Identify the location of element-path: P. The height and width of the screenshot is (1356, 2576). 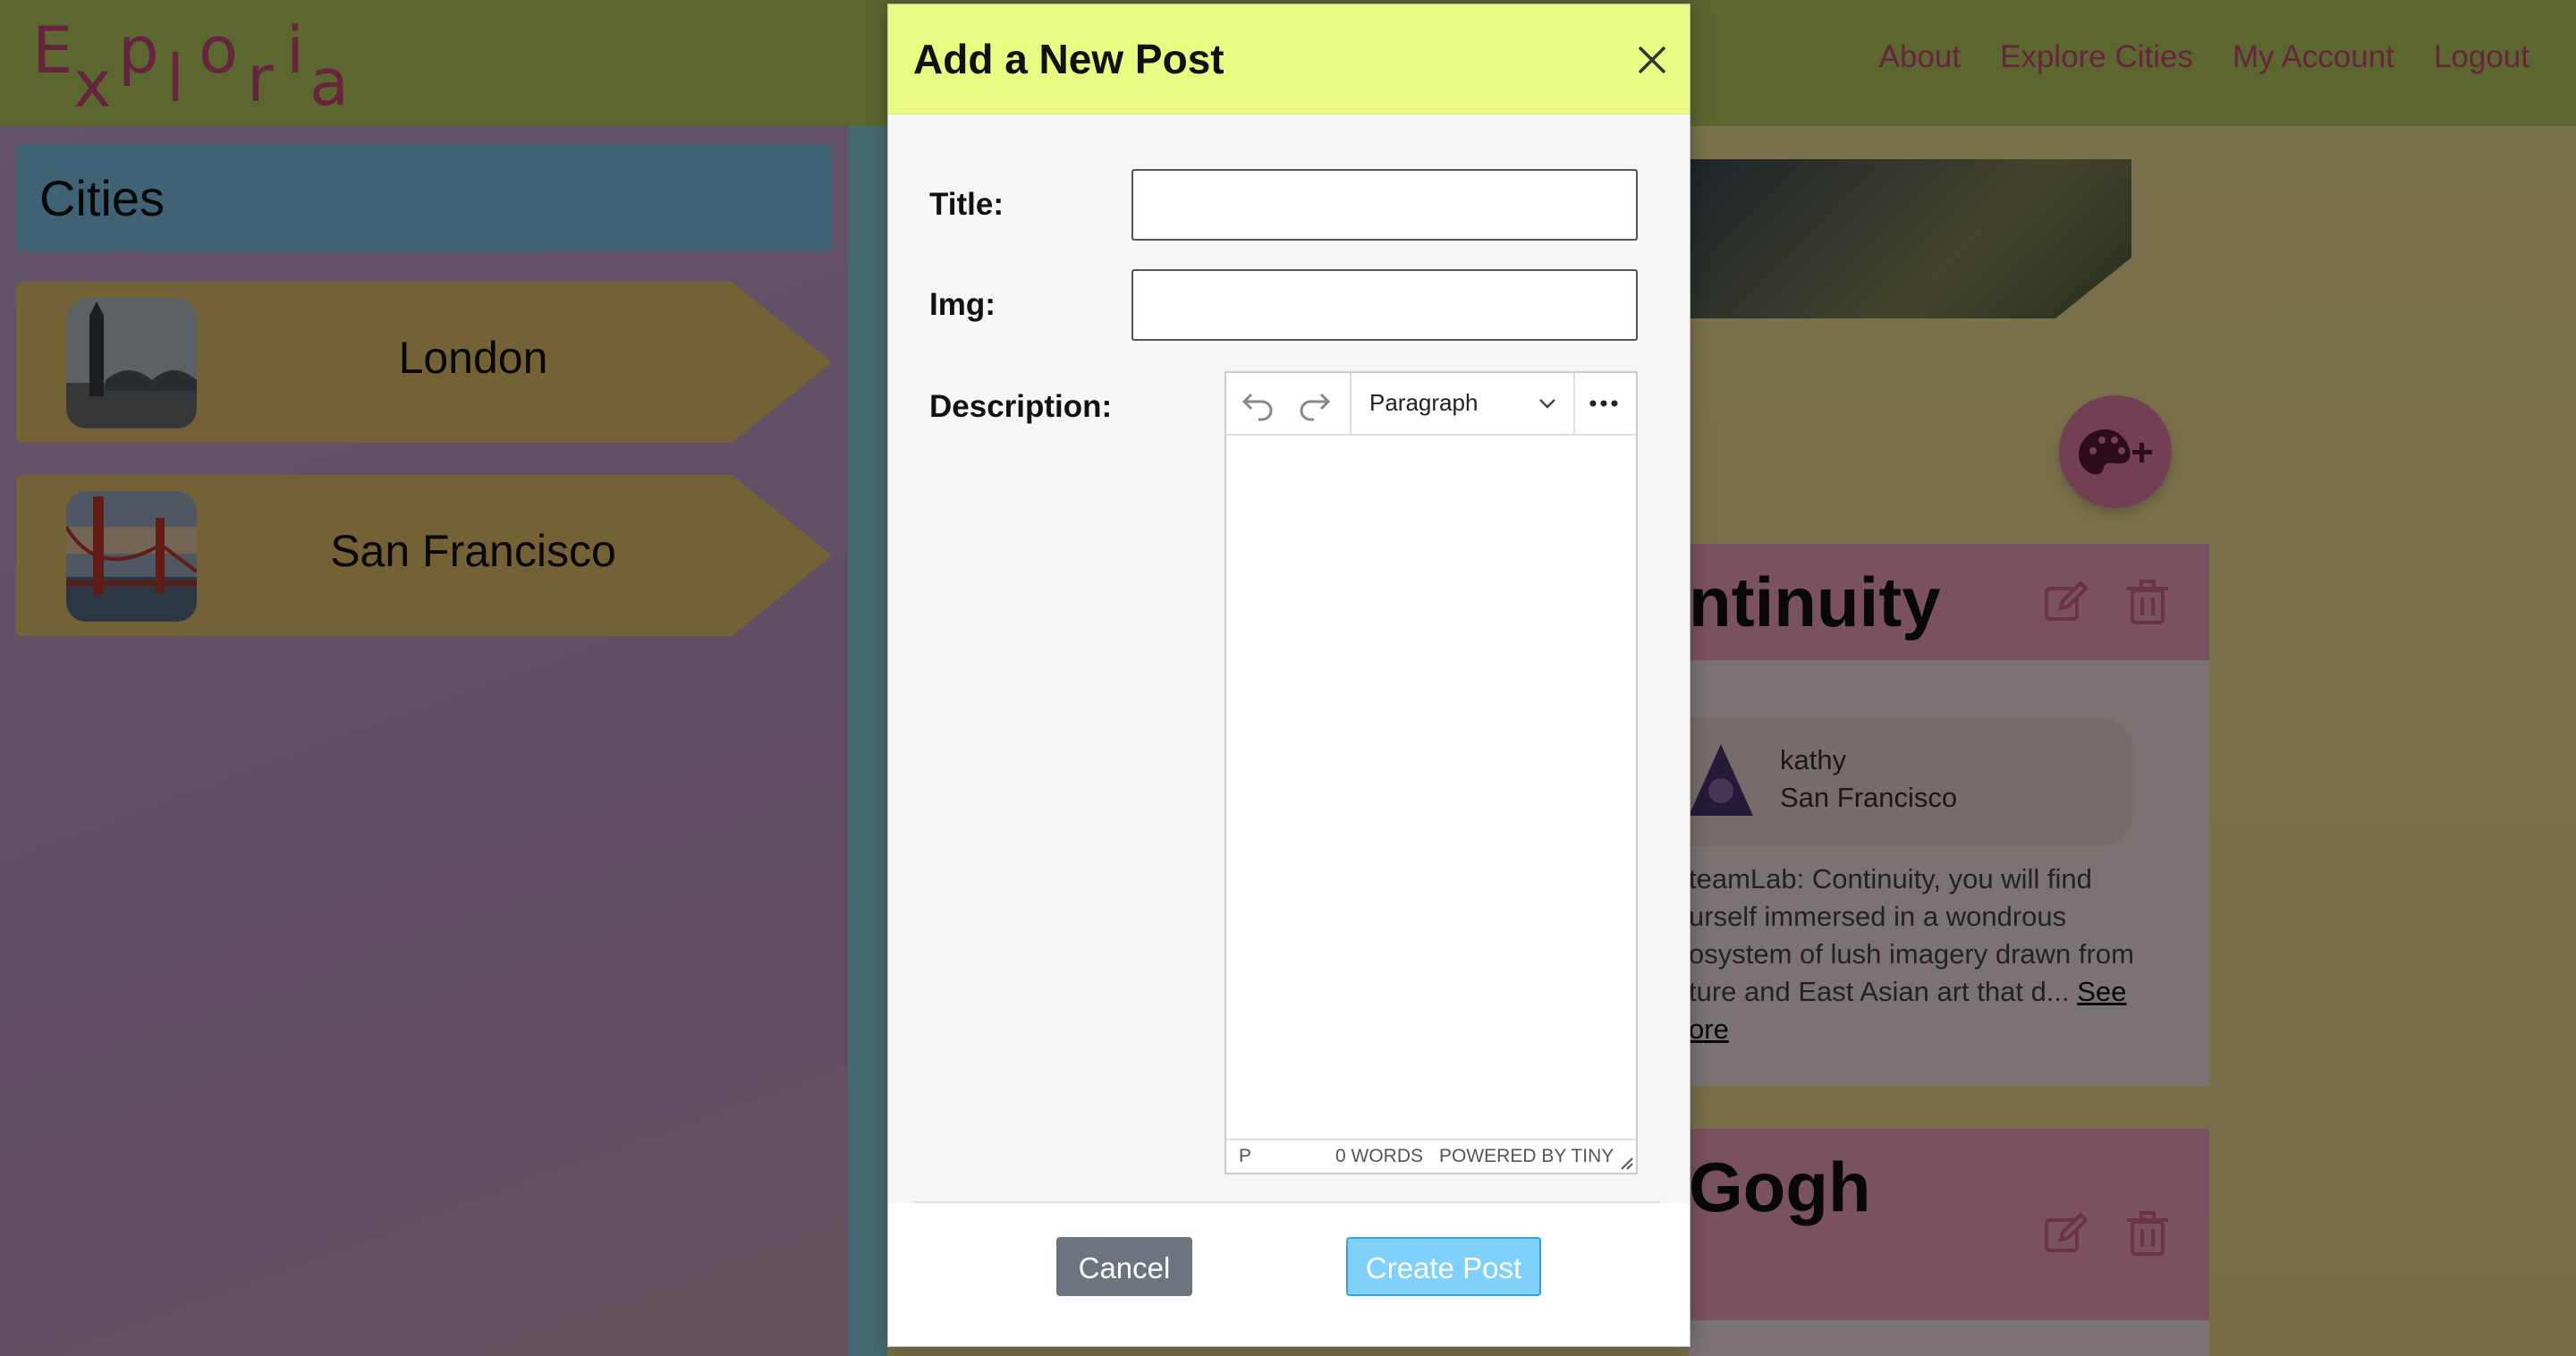
(1245, 1156).